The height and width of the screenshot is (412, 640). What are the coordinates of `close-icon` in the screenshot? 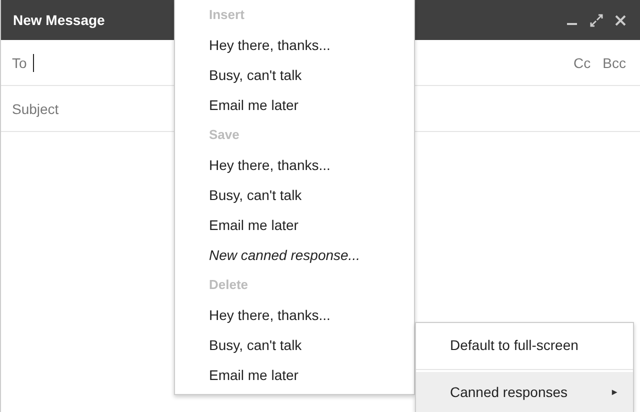 It's located at (620, 20).